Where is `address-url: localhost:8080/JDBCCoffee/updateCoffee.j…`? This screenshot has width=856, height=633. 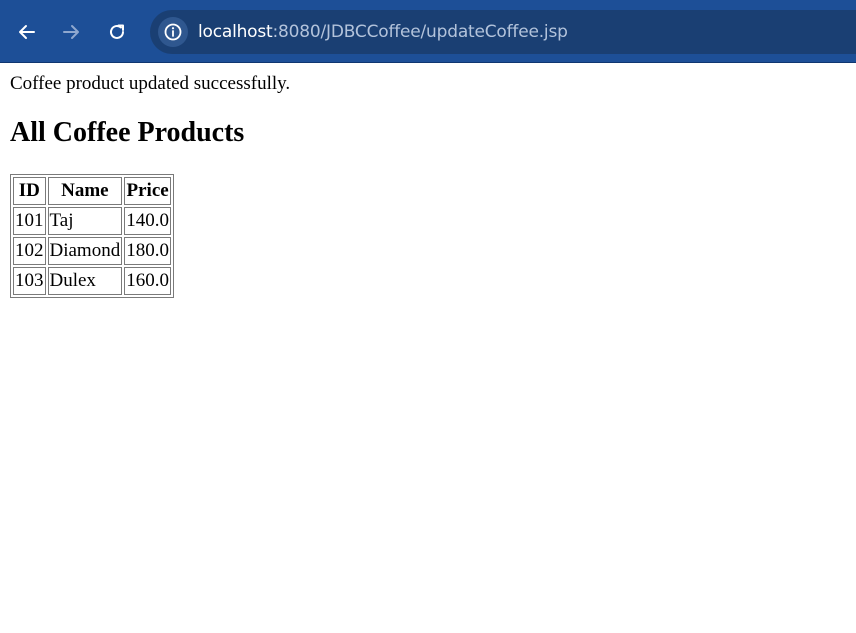 address-url: localhost:8080/JDBCCoffee/updateCoffee.j… is located at coordinates (383, 32).